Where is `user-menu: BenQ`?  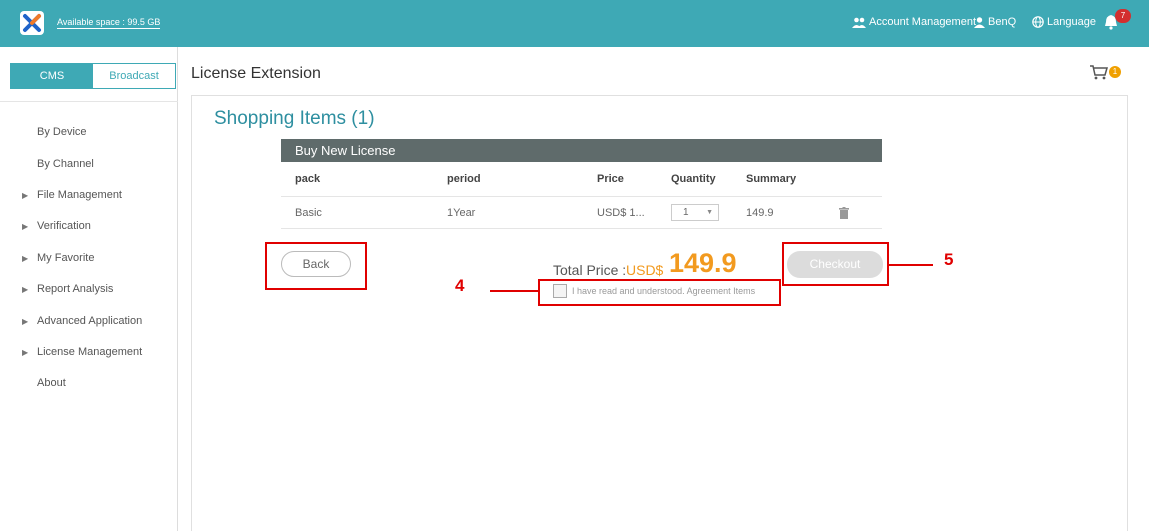
user-menu: BenQ is located at coordinates (995, 22).